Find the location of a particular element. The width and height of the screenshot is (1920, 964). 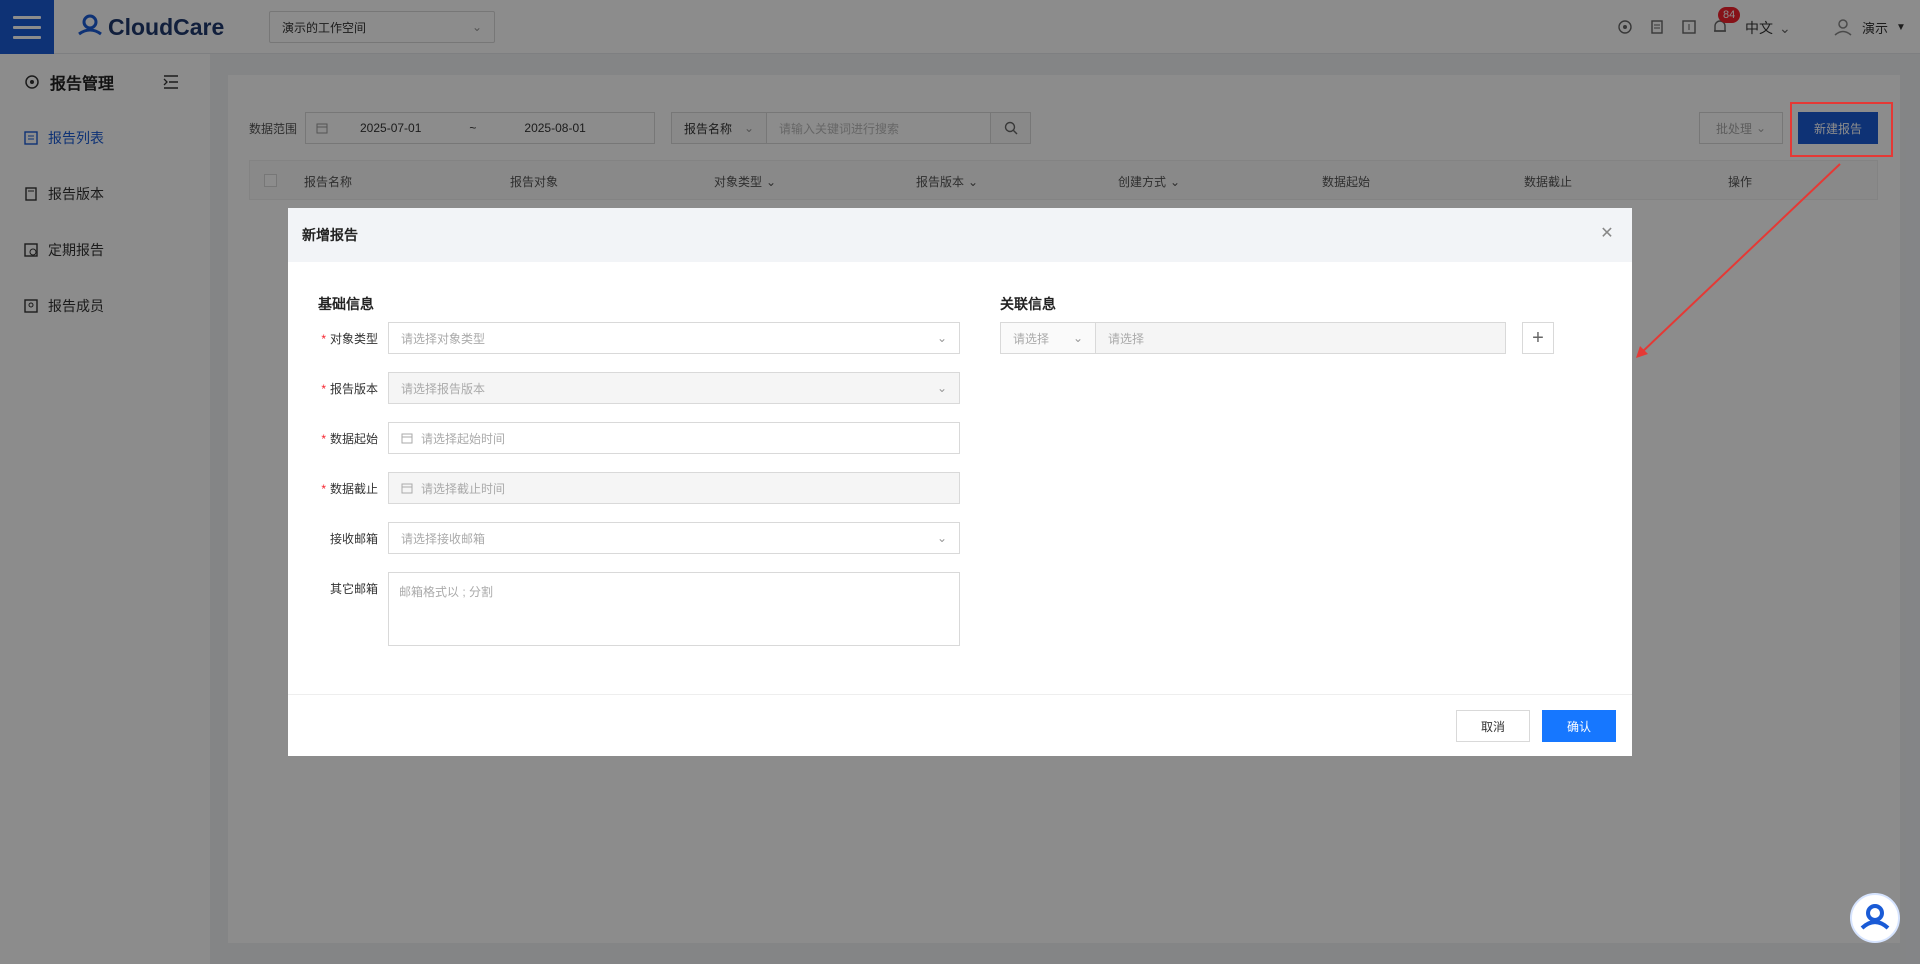

report-version-placeholder: 请选择报告版本 is located at coordinates (443, 388).